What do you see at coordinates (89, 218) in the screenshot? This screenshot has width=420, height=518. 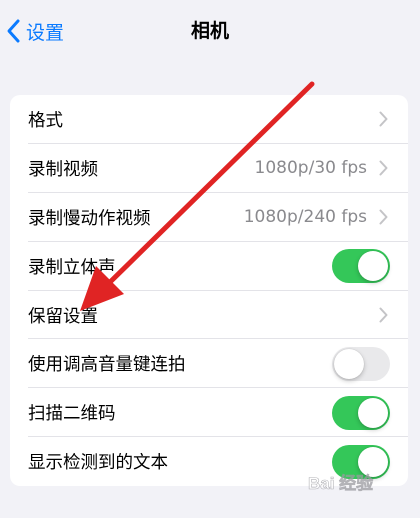 I see `row-label: 录制慢动作视频` at bounding box center [89, 218].